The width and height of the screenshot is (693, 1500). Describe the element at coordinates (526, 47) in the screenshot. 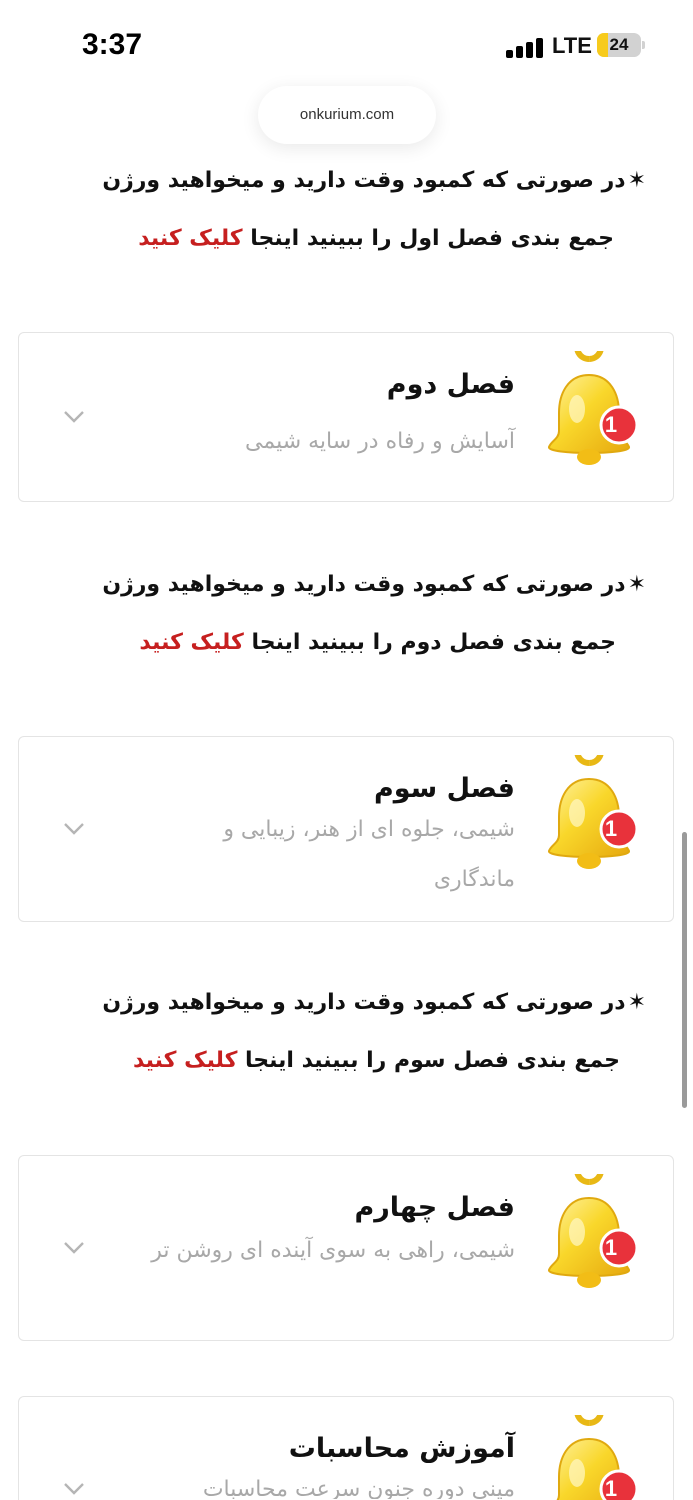

I see `signal-icon` at that location.